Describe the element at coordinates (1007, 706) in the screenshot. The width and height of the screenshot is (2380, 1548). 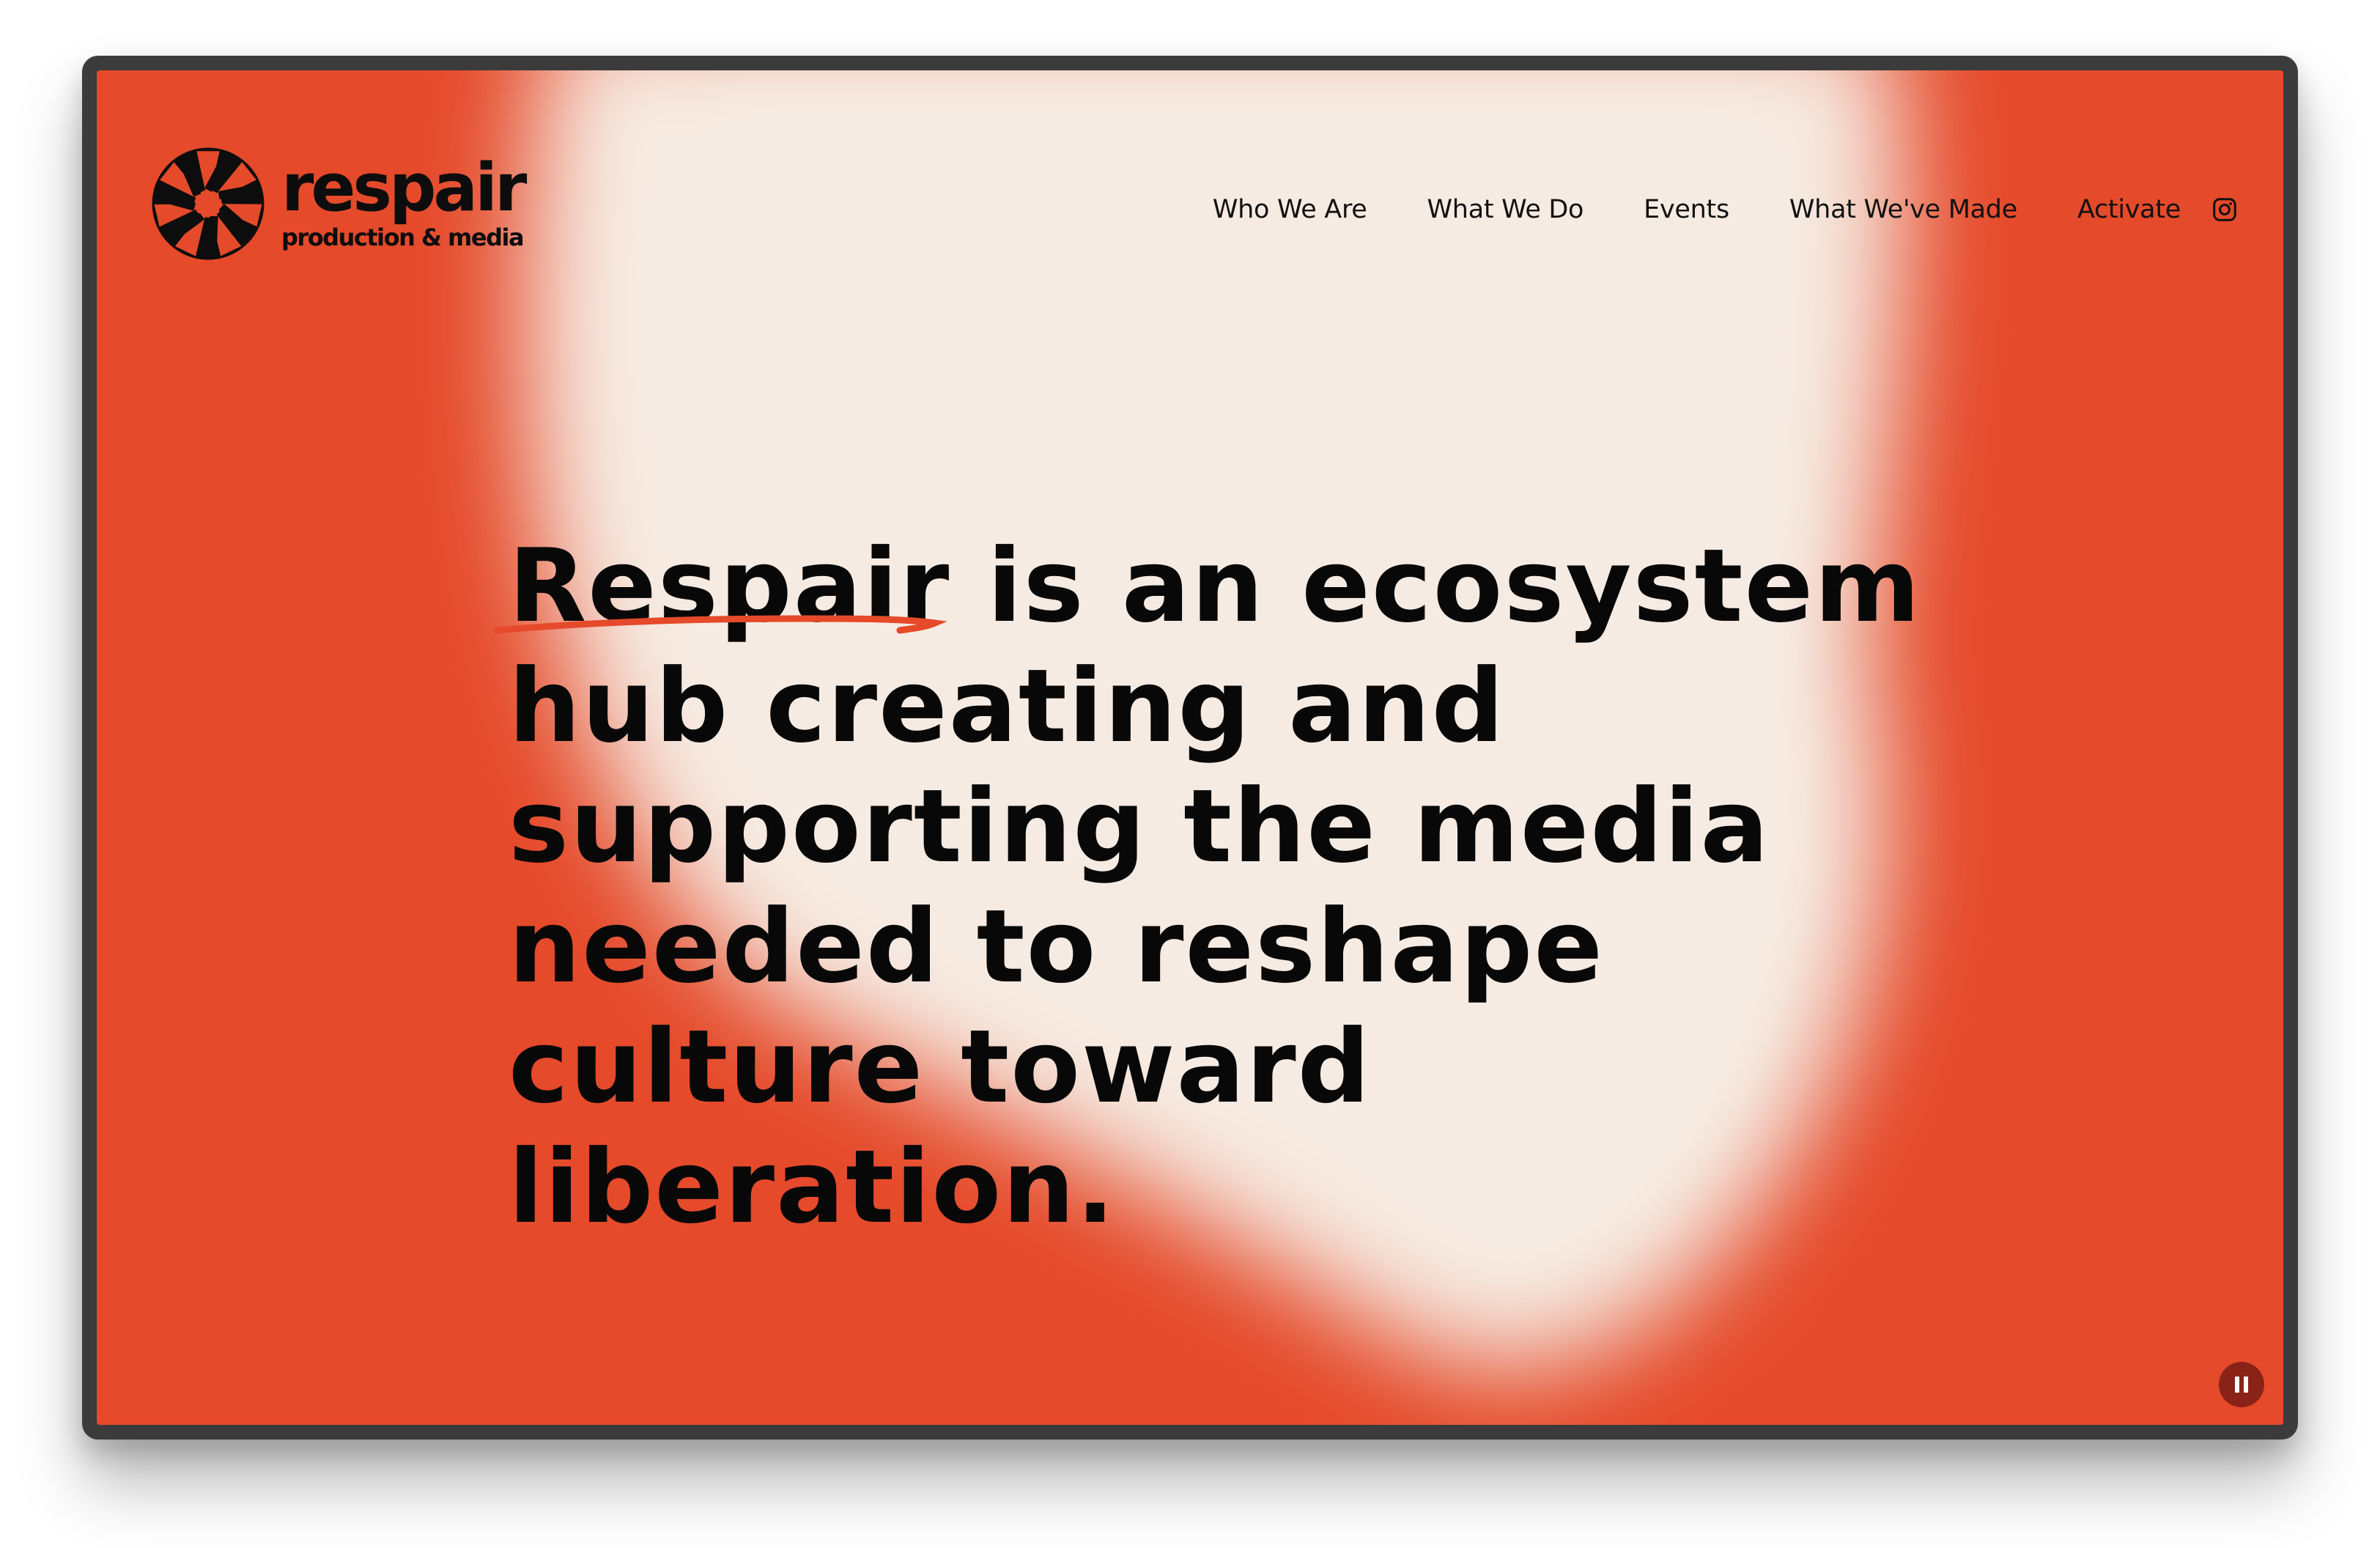
I see `headline-line-2: hub creating and` at that location.